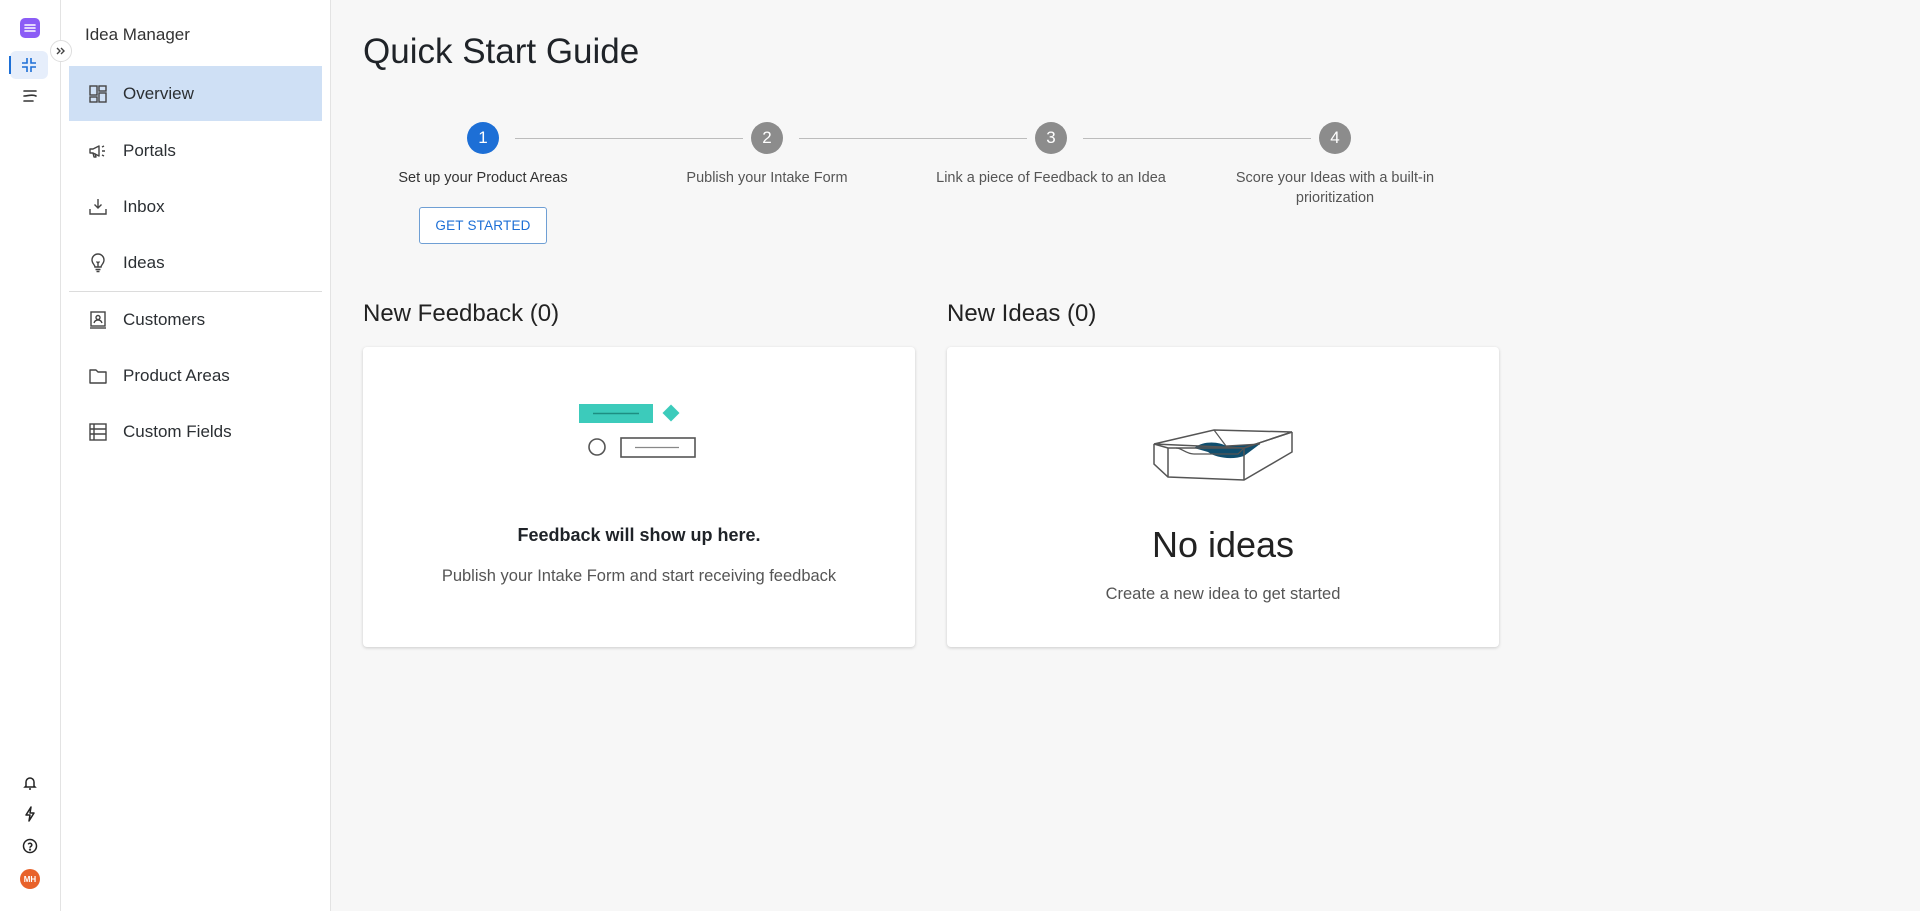 This screenshot has width=1920, height=911. I want to click on step-number: 3, so click(1051, 138).